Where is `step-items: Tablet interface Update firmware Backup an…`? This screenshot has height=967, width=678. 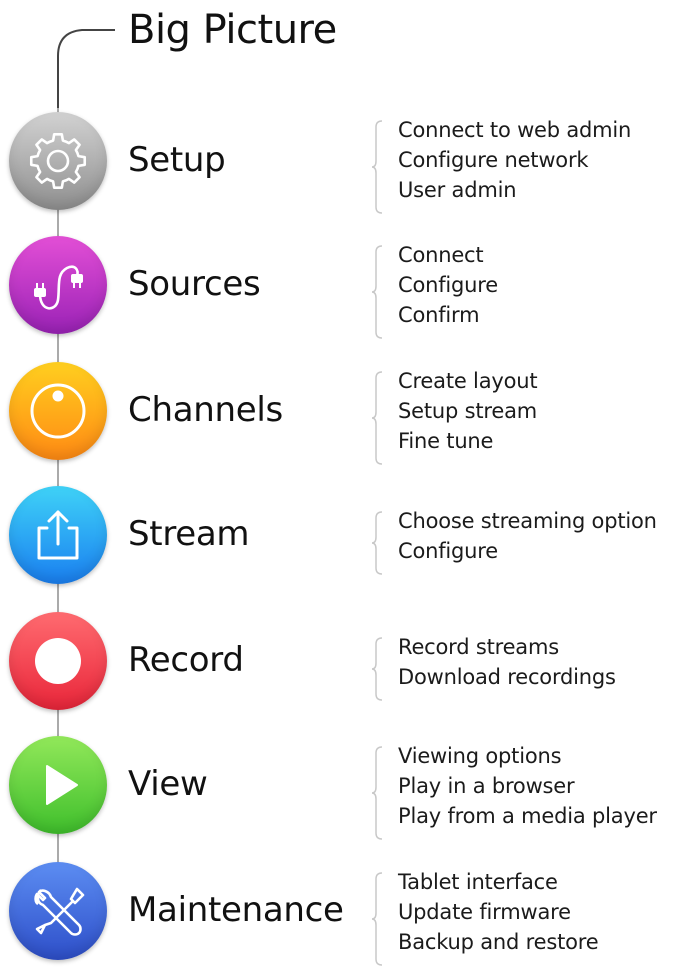
step-items: Tablet interface Update firmware Backup an… is located at coordinates (498, 912).